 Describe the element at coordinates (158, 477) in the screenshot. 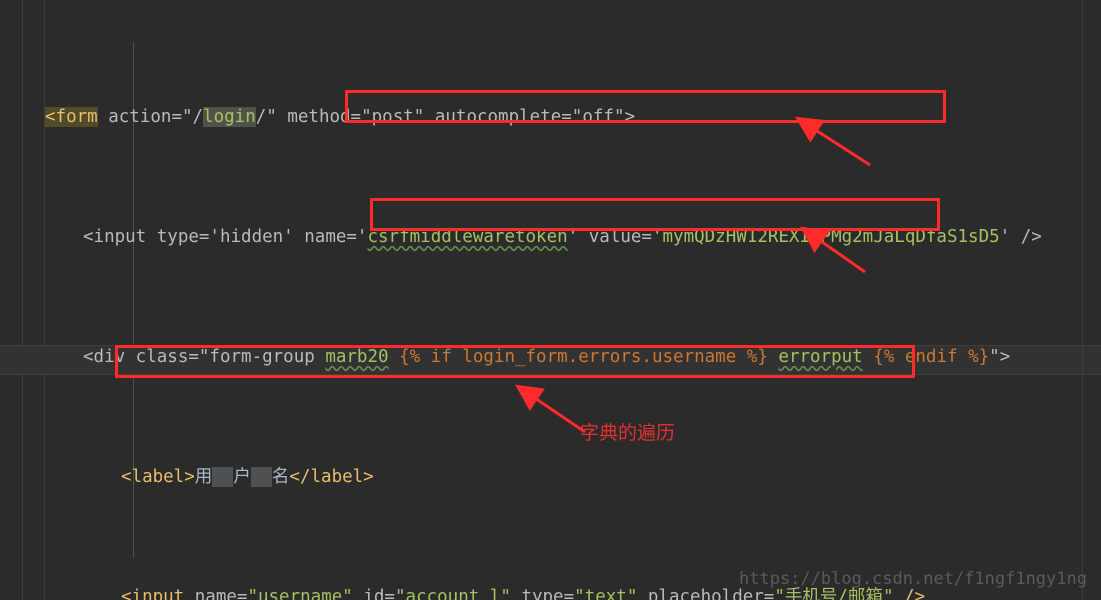

I see `label-open-tag-1: <label>` at that location.